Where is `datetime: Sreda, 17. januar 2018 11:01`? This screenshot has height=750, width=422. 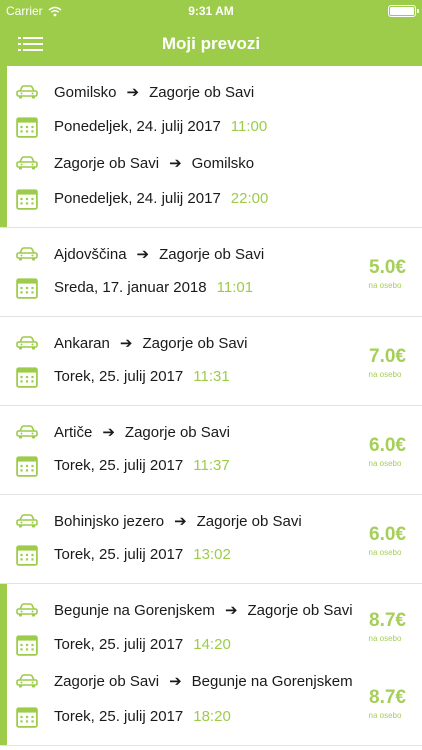 datetime: Sreda, 17. januar 2018 11:01 is located at coordinates (154, 287).